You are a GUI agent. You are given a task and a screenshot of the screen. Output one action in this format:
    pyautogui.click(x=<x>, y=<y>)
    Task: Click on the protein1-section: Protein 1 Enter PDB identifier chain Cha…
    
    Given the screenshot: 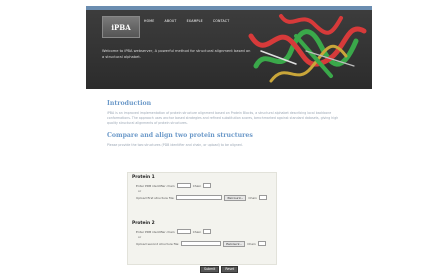 What is the action you would take?
    pyautogui.click(x=199, y=188)
    